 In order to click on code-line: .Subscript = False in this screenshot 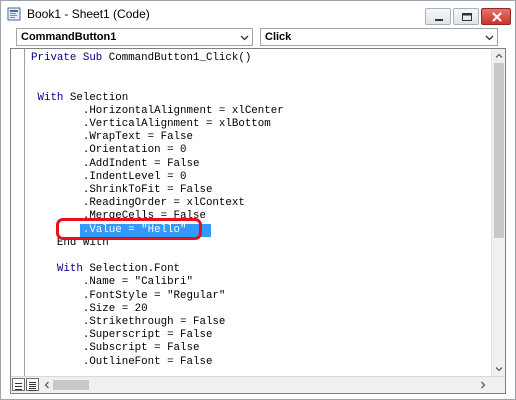, I will do `click(115, 348)`.